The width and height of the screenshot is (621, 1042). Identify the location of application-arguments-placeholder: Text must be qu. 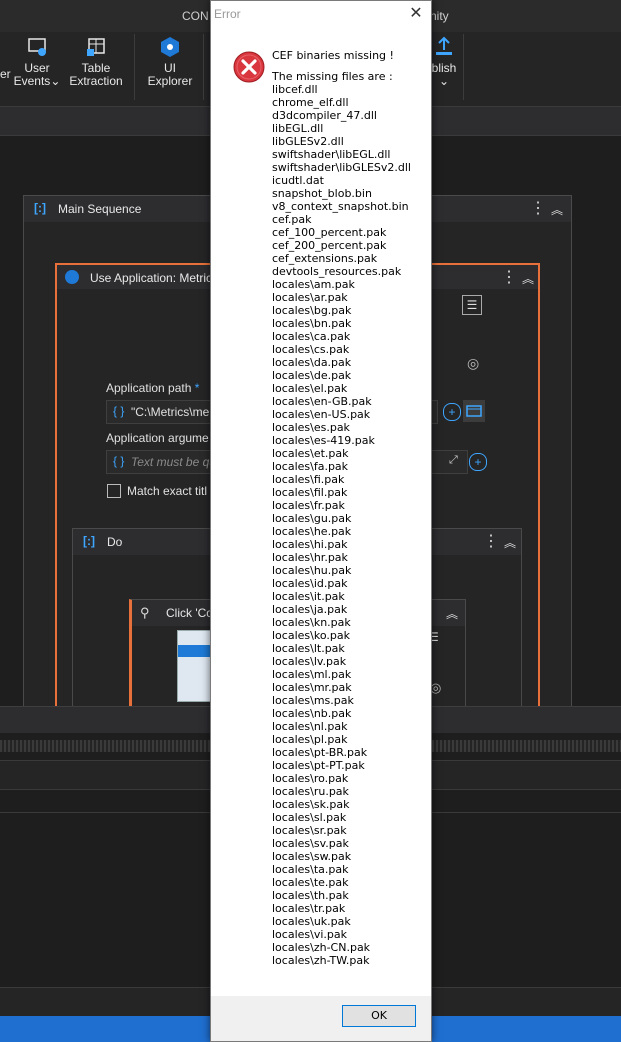
(173, 462).